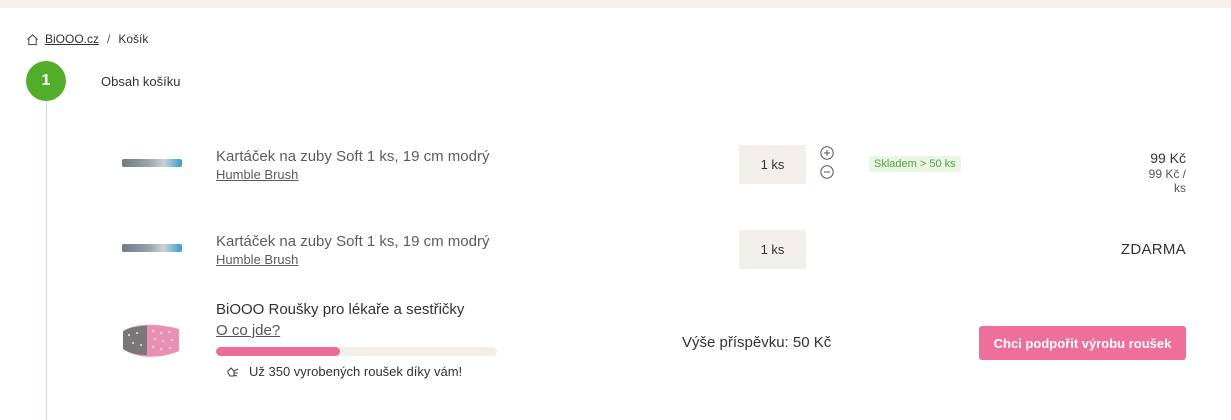 The width and height of the screenshot is (1231, 420). I want to click on donation-note: Už 350 vyrobených roušek díky vám!, so click(343, 371).